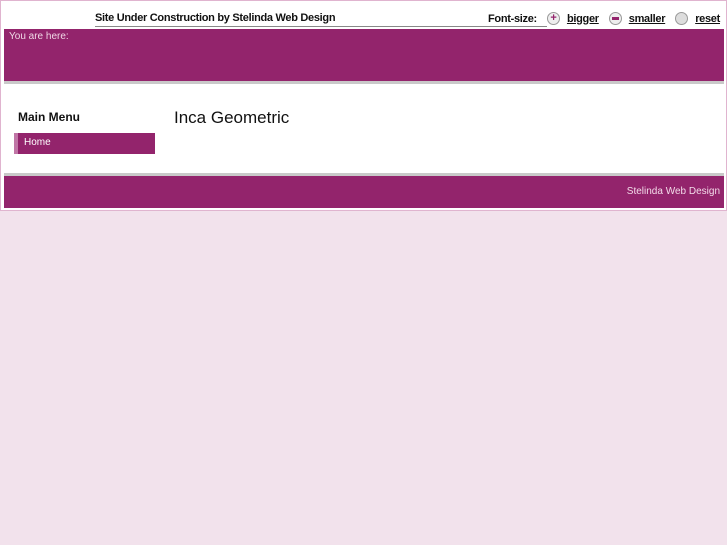 The height and width of the screenshot is (545, 727). Describe the element at coordinates (615, 18) in the screenshot. I see `minus-icon` at that location.